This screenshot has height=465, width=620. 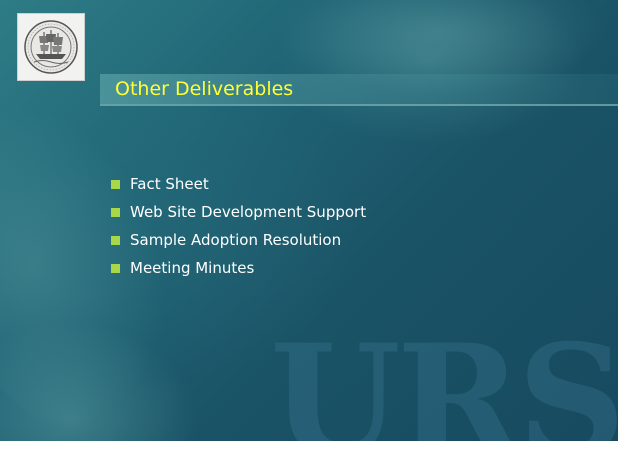 I want to click on list-item-label: Sample Adoption Resolution, so click(x=236, y=240).